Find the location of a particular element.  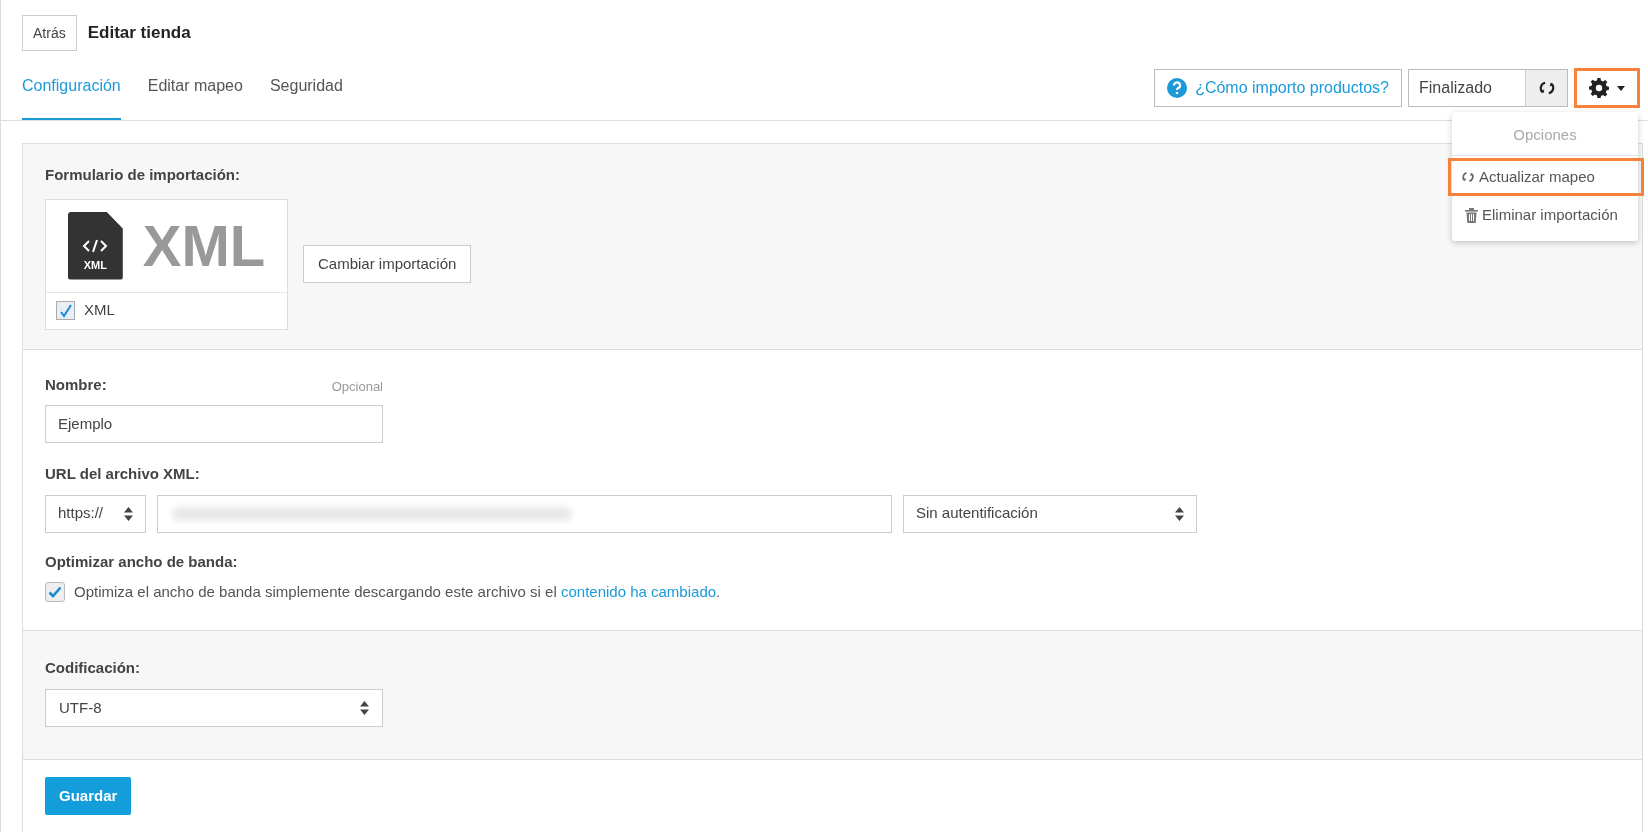

field-label: Nombre: is located at coordinates (76, 384).